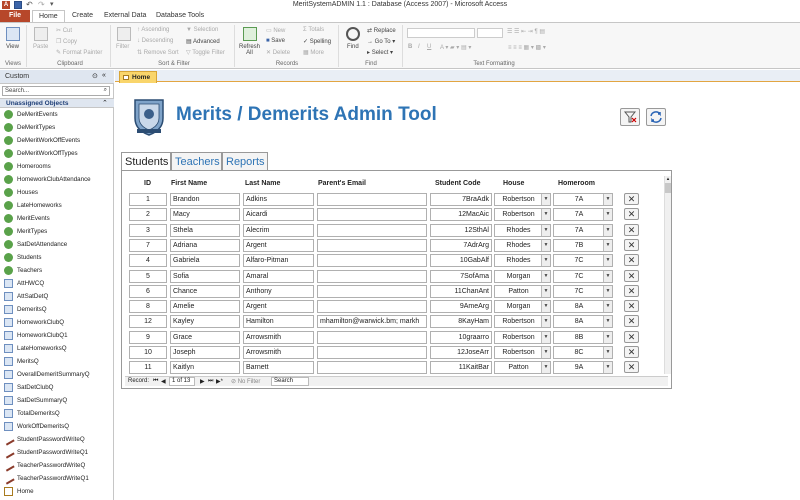  Describe the element at coordinates (372, 291) in the screenshot. I see `parent-email-field` at that location.